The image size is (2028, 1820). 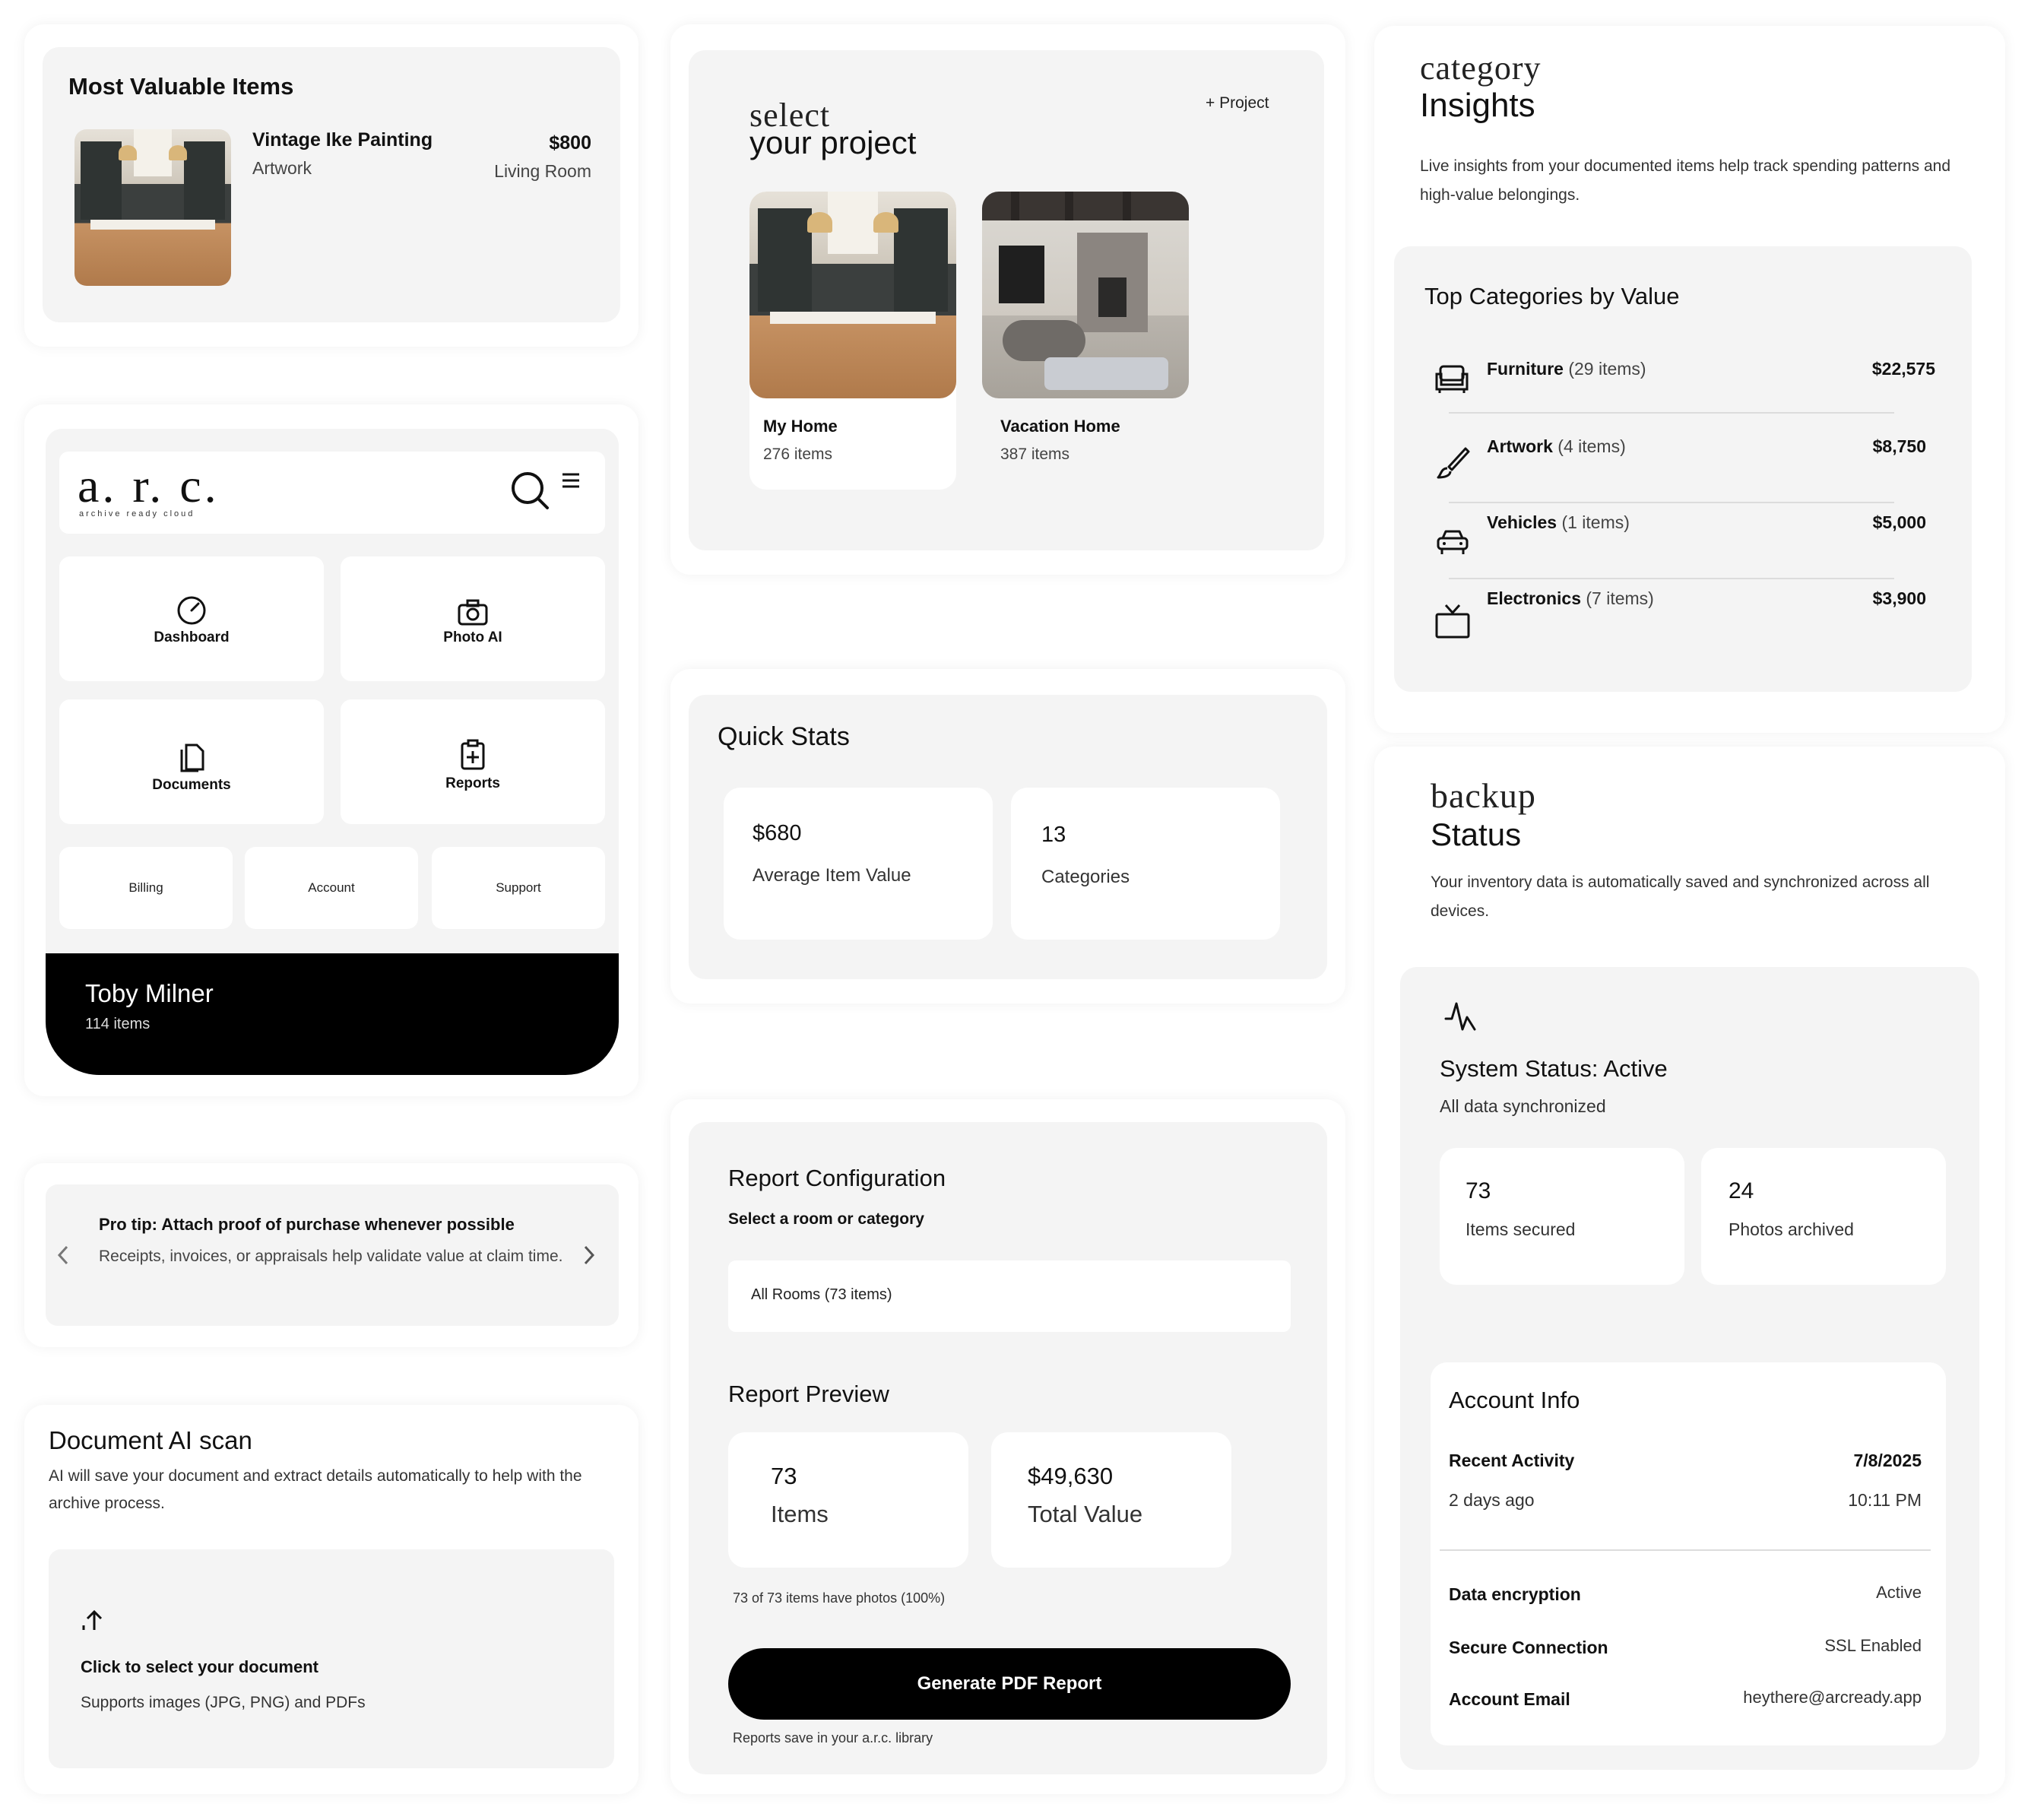 What do you see at coordinates (1823, 1216) in the screenshot?
I see `stat-card-photos-archived: 24 Photos archived` at bounding box center [1823, 1216].